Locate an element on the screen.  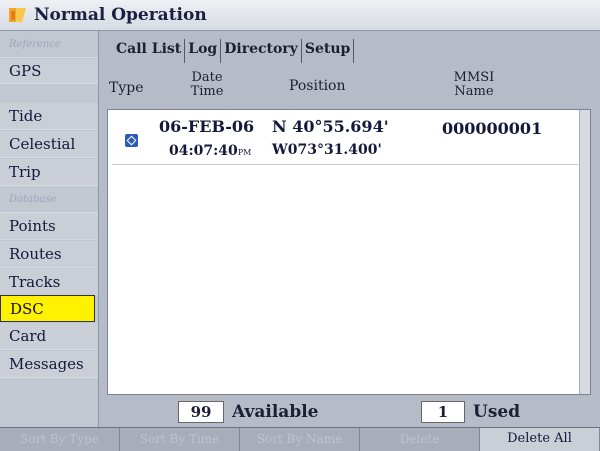
column-header-mmsi: MMSI is located at coordinates (474, 77).